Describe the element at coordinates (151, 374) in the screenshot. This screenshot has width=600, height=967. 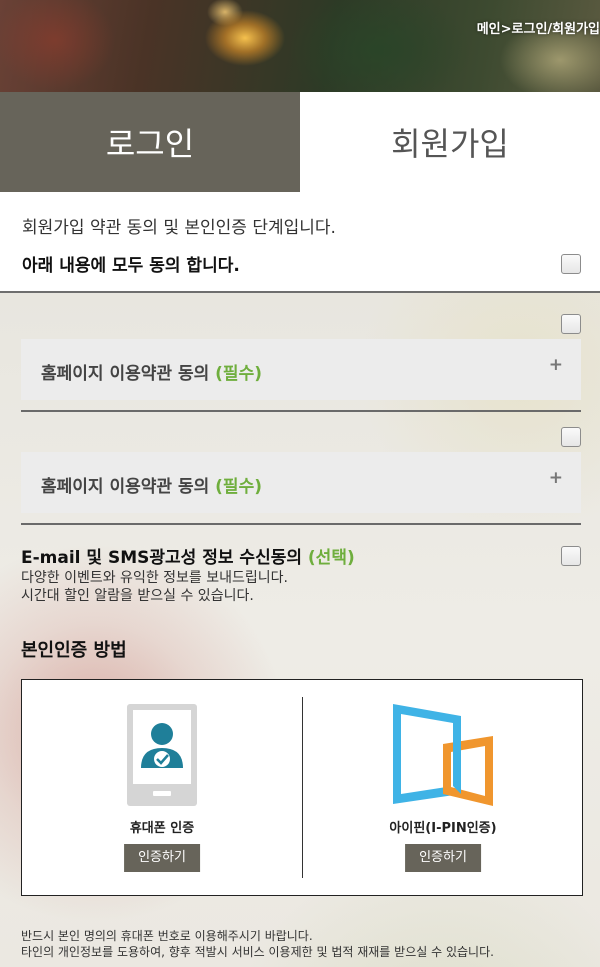
I see `terms-1-title: 홈페이지 이용약관 동의 (필수)` at that location.